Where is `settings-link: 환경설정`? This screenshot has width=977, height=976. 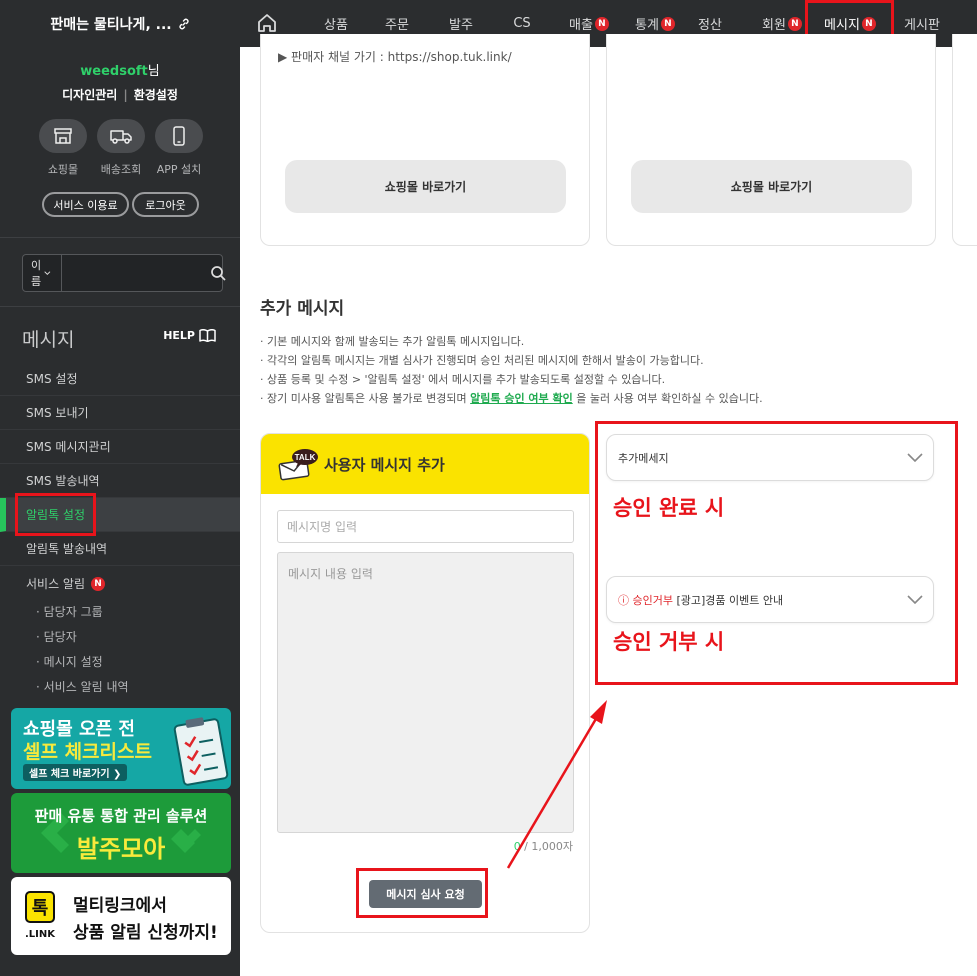
settings-link: 환경설정 is located at coordinates (156, 95).